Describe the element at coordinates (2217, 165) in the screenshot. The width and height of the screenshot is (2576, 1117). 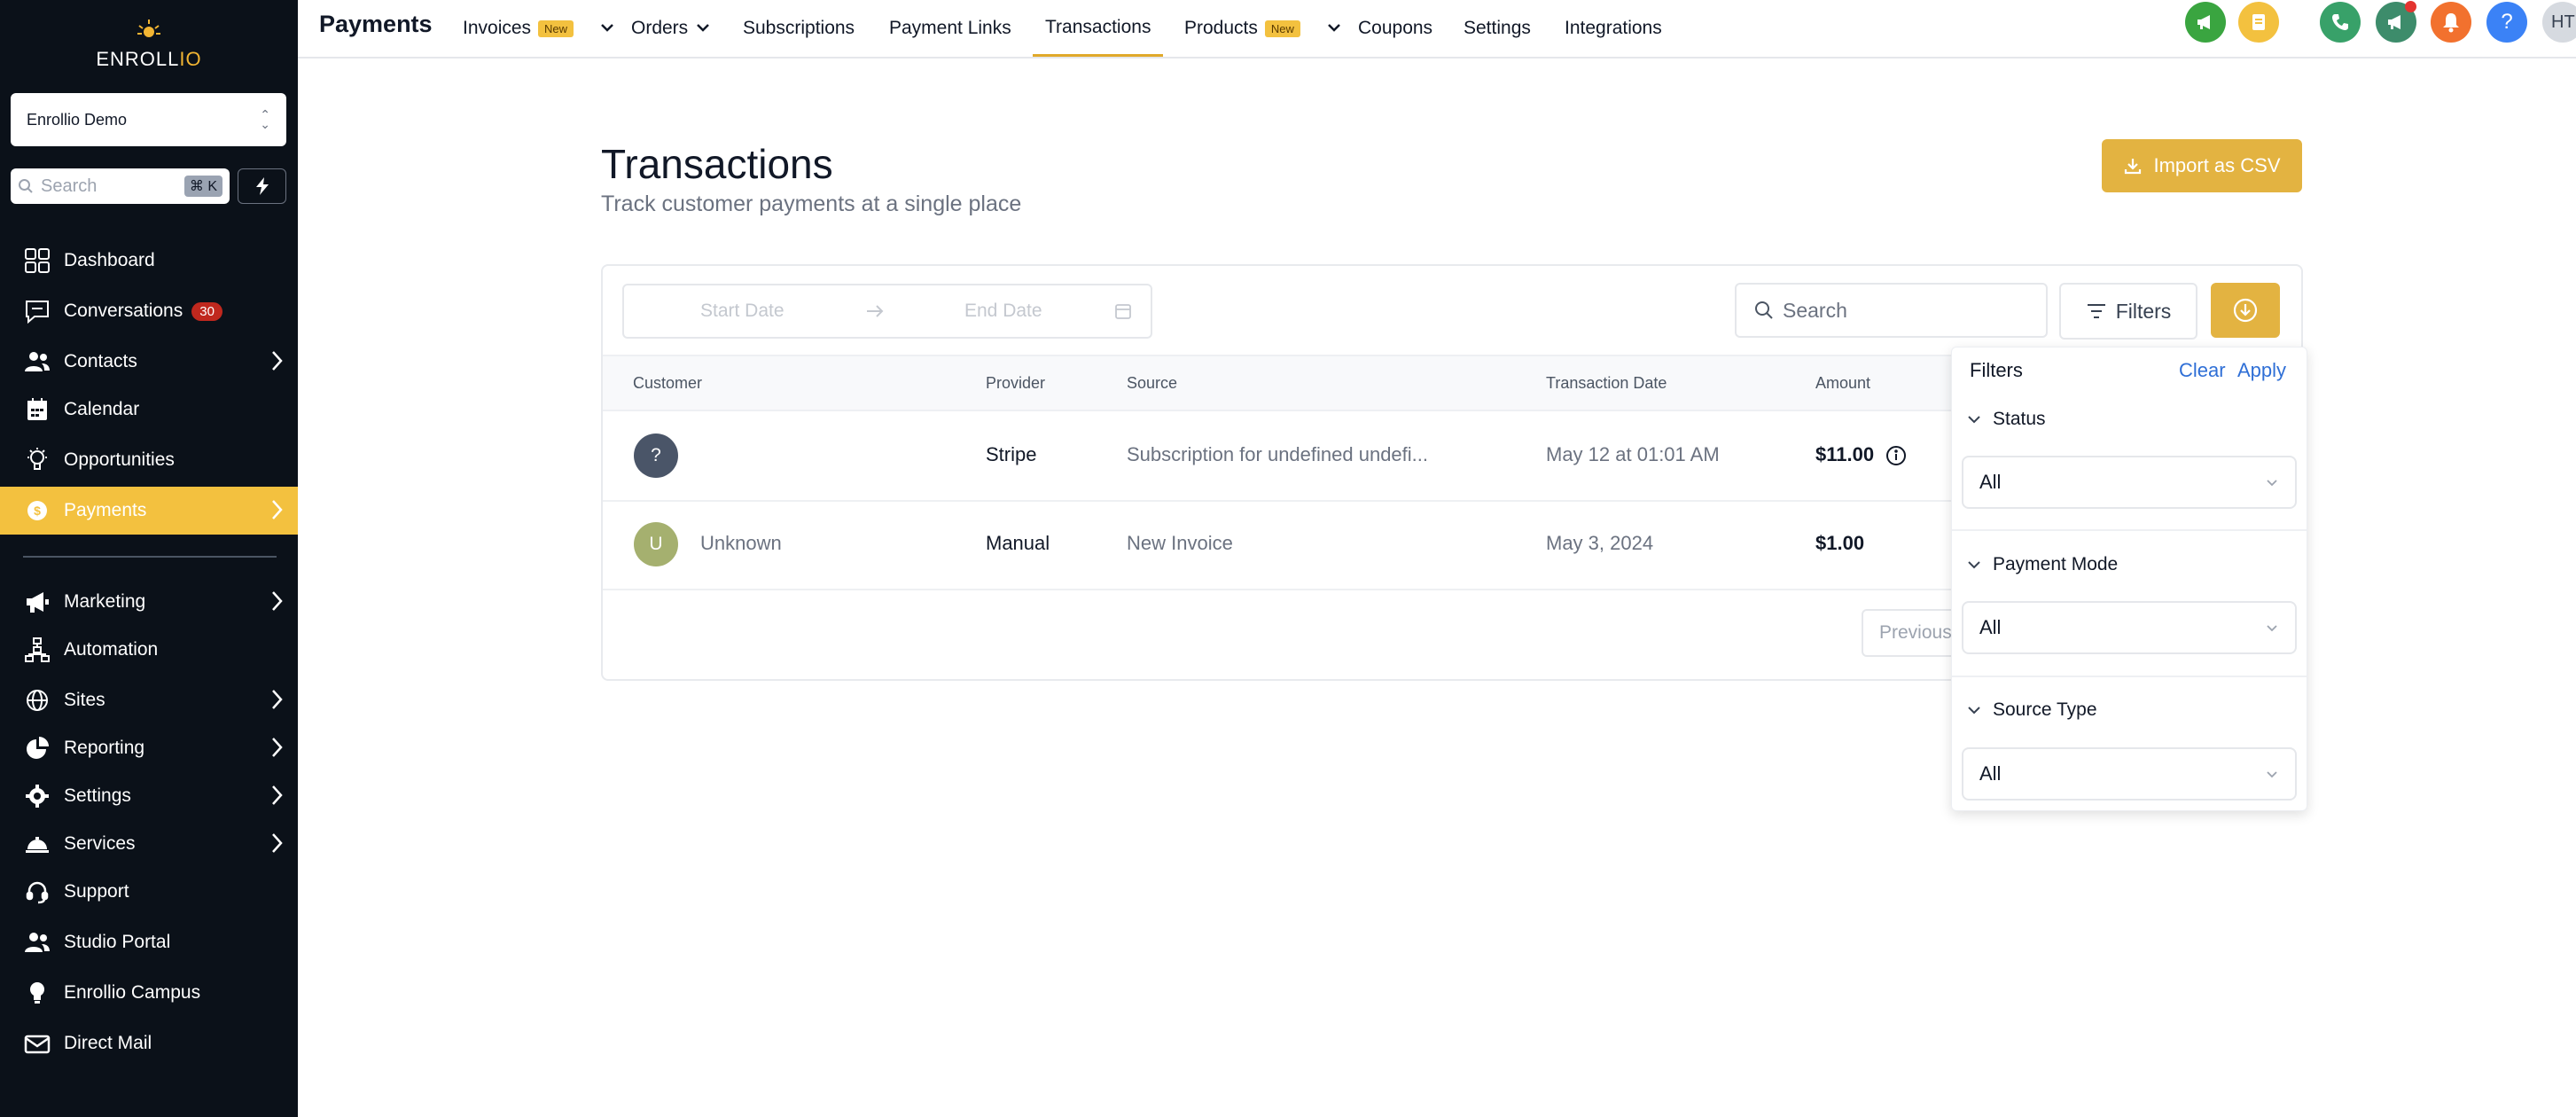
I see `import-csv-label: Import as CSV` at that location.